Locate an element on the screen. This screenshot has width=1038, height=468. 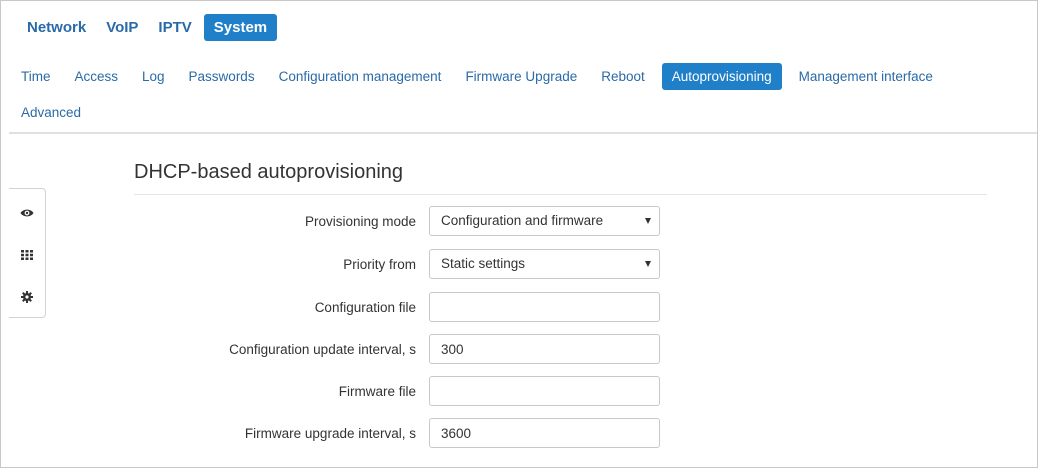
provisioning-mode-label: Provisioning mode is located at coordinates (360, 221).